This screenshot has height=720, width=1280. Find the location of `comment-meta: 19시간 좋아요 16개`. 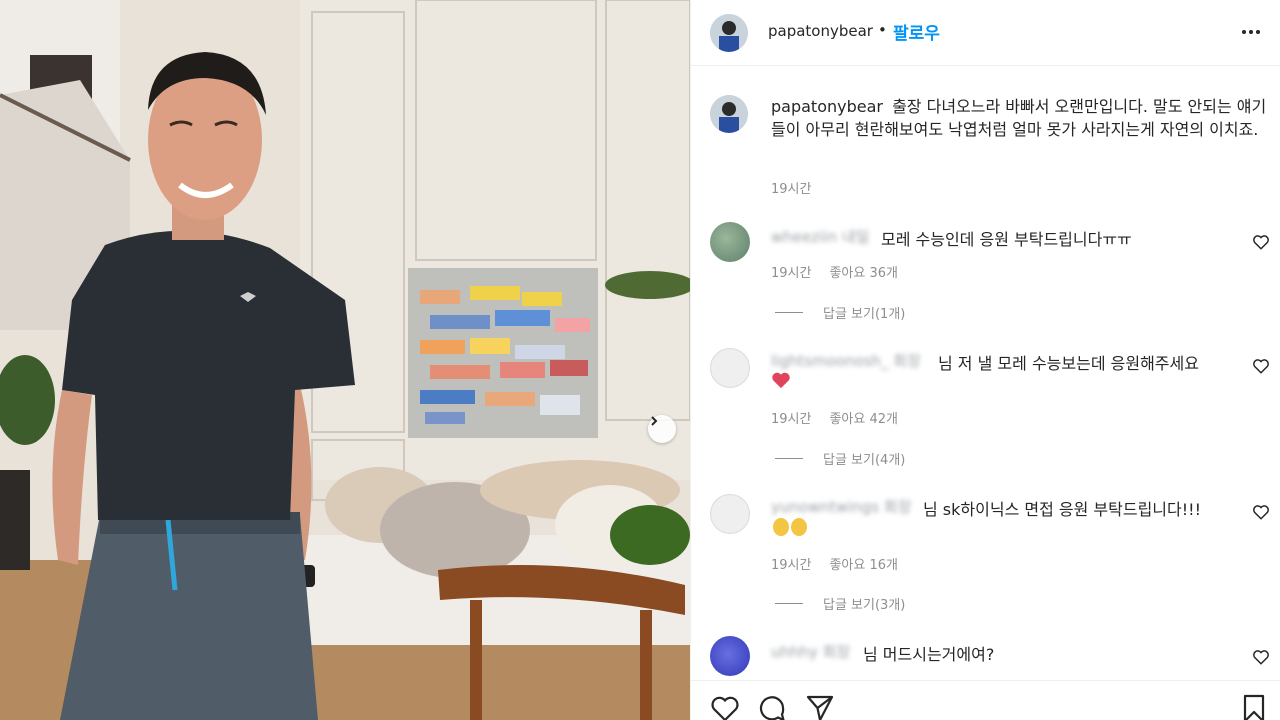

comment-meta: 19시간 좋아요 16개 is located at coordinates (834, 563).